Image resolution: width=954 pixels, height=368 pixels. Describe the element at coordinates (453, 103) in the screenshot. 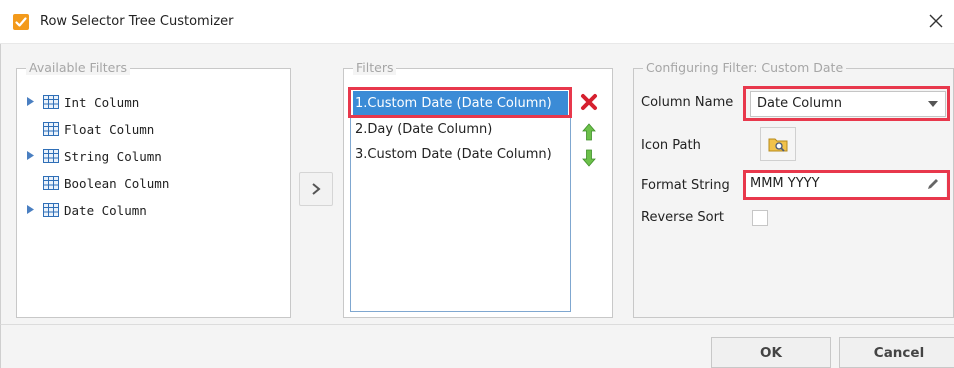

I see `filter-item-label: 1.Custom Date (Date Column)` at that location.